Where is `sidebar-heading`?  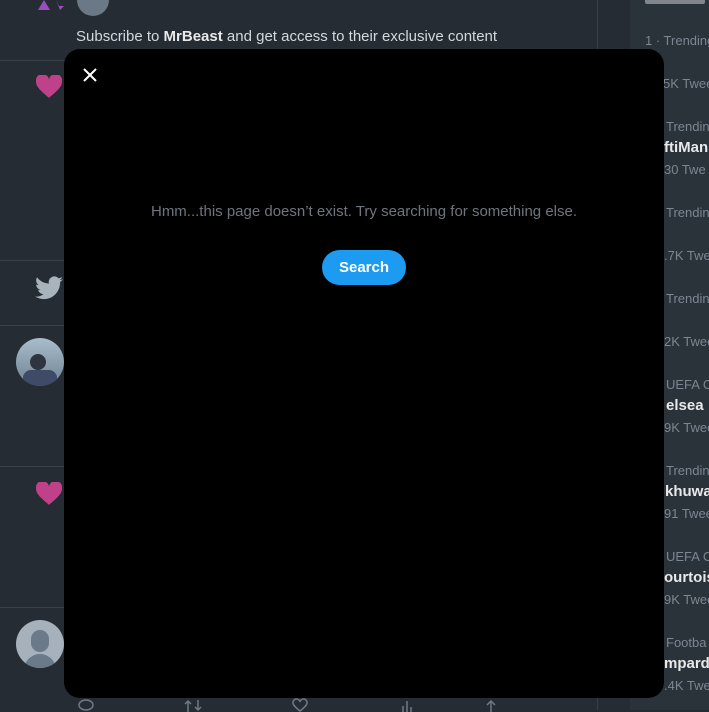
sidebar-heading is located at coordinates (675, 2).